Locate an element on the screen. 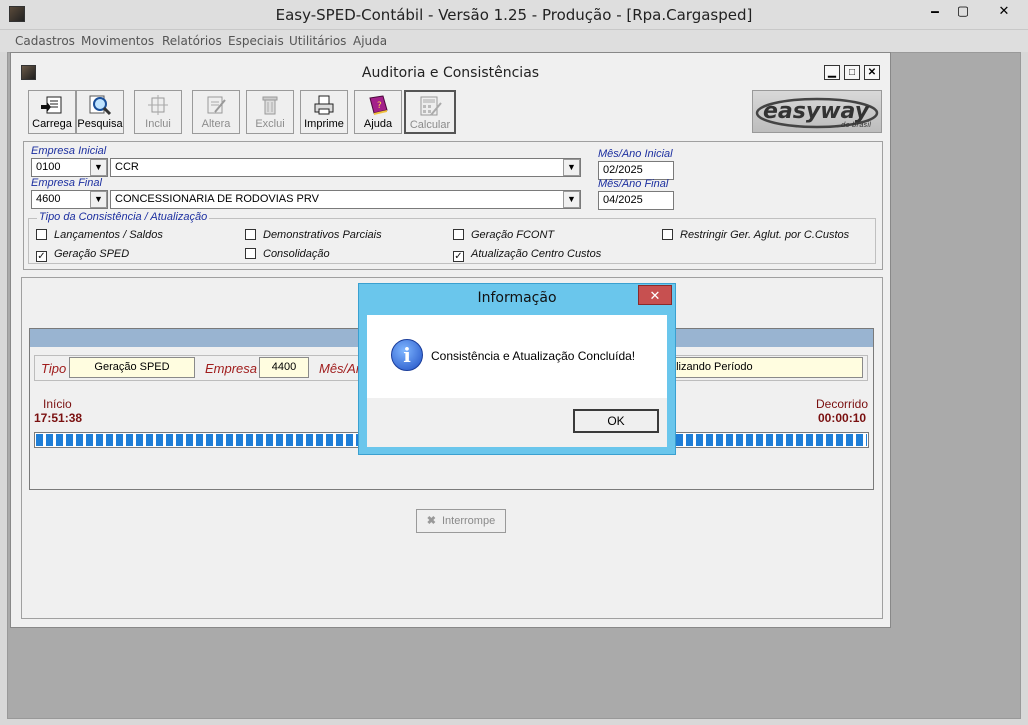 This screenshot has height=725, width=1028. menu-especiais: Especiais is located at coordinates (256, 41).